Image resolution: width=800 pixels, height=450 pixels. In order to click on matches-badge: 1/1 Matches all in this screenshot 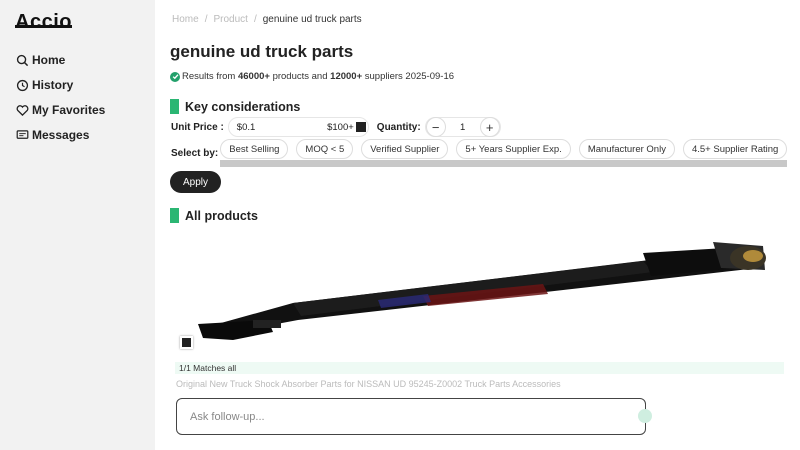, I will do `click(479, 368)`.